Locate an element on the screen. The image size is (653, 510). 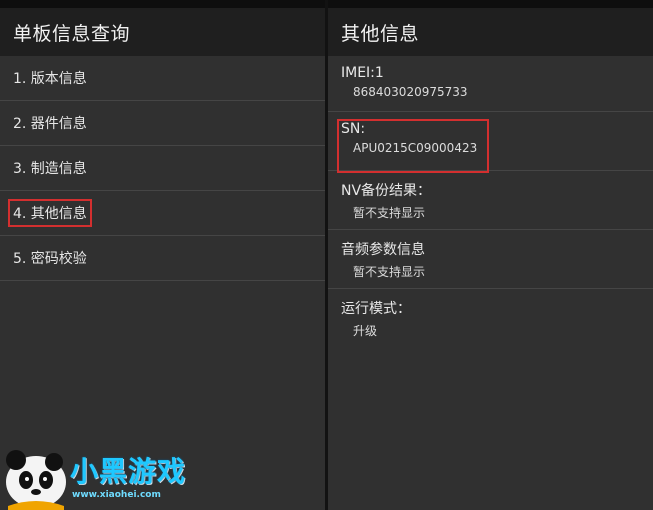
info-label: 运行模式： is located at coordinates (376, 309).